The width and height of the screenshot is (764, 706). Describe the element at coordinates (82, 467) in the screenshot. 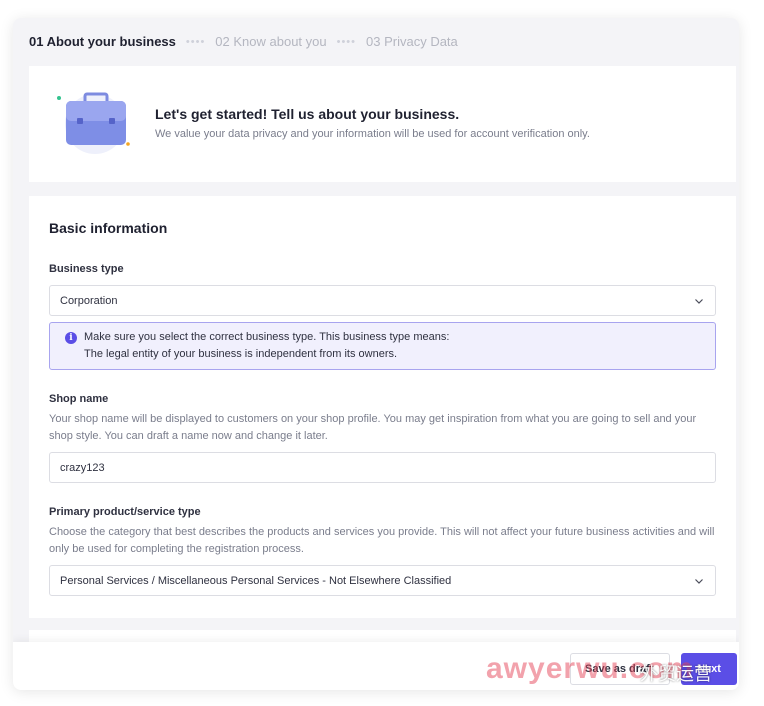

I see `shop-name-value: crazy123` at that location.